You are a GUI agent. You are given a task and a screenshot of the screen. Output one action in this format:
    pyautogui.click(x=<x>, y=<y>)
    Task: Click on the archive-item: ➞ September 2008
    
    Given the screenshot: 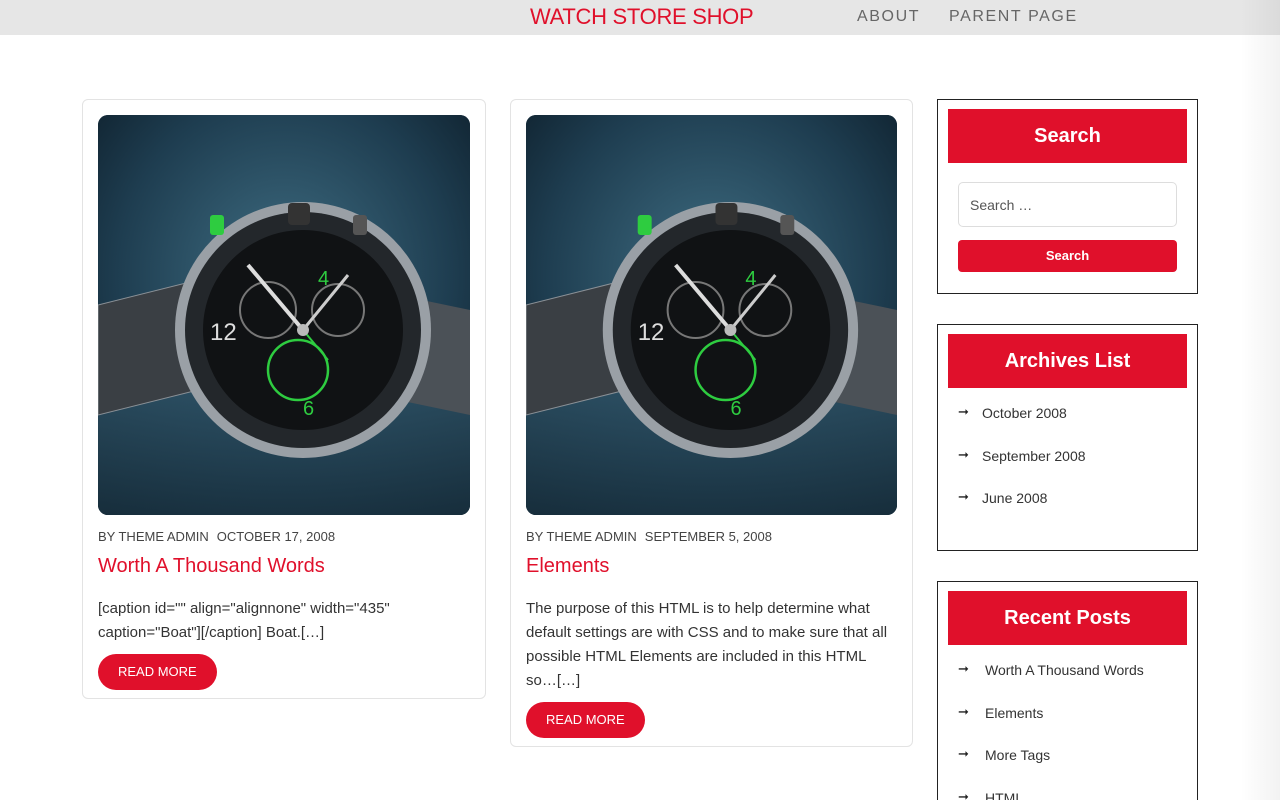 What is the action you would take?
    pyautogui.click(x=1022, y=468)
    